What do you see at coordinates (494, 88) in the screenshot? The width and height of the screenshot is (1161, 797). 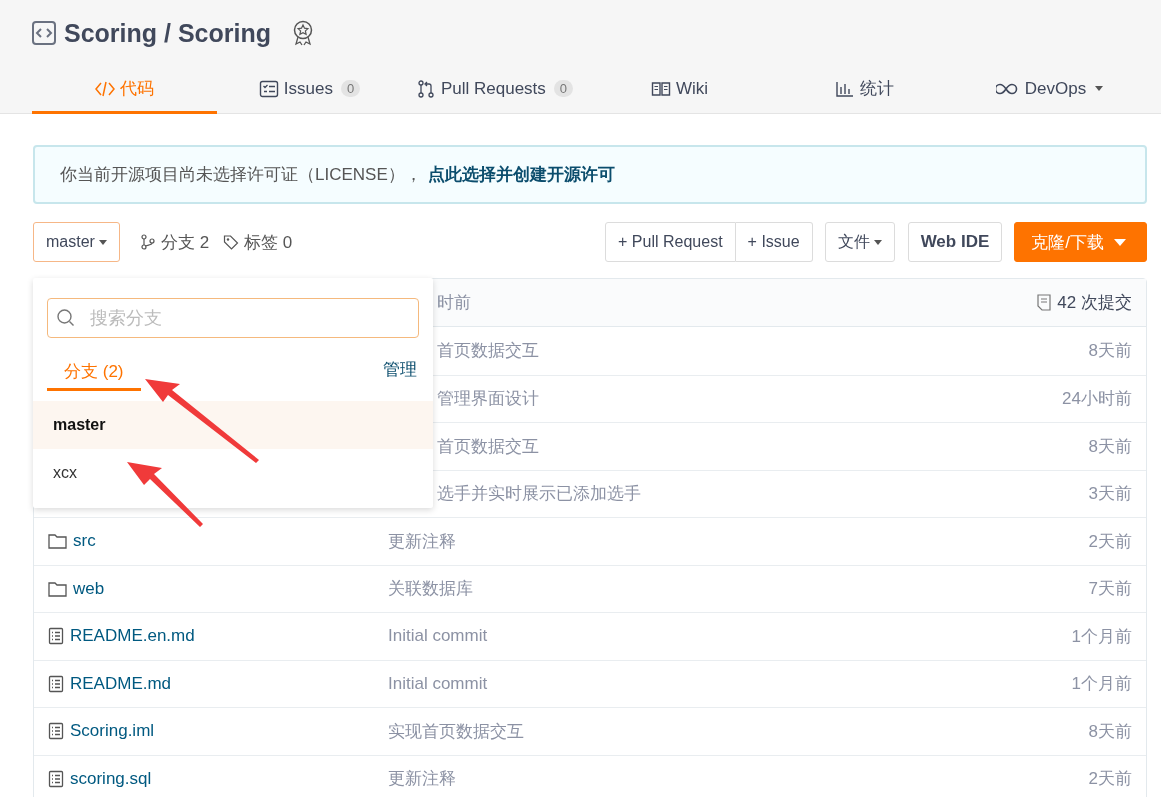 I see `nav-tab: Pull Requests 0` at bounding box center [494, 88].